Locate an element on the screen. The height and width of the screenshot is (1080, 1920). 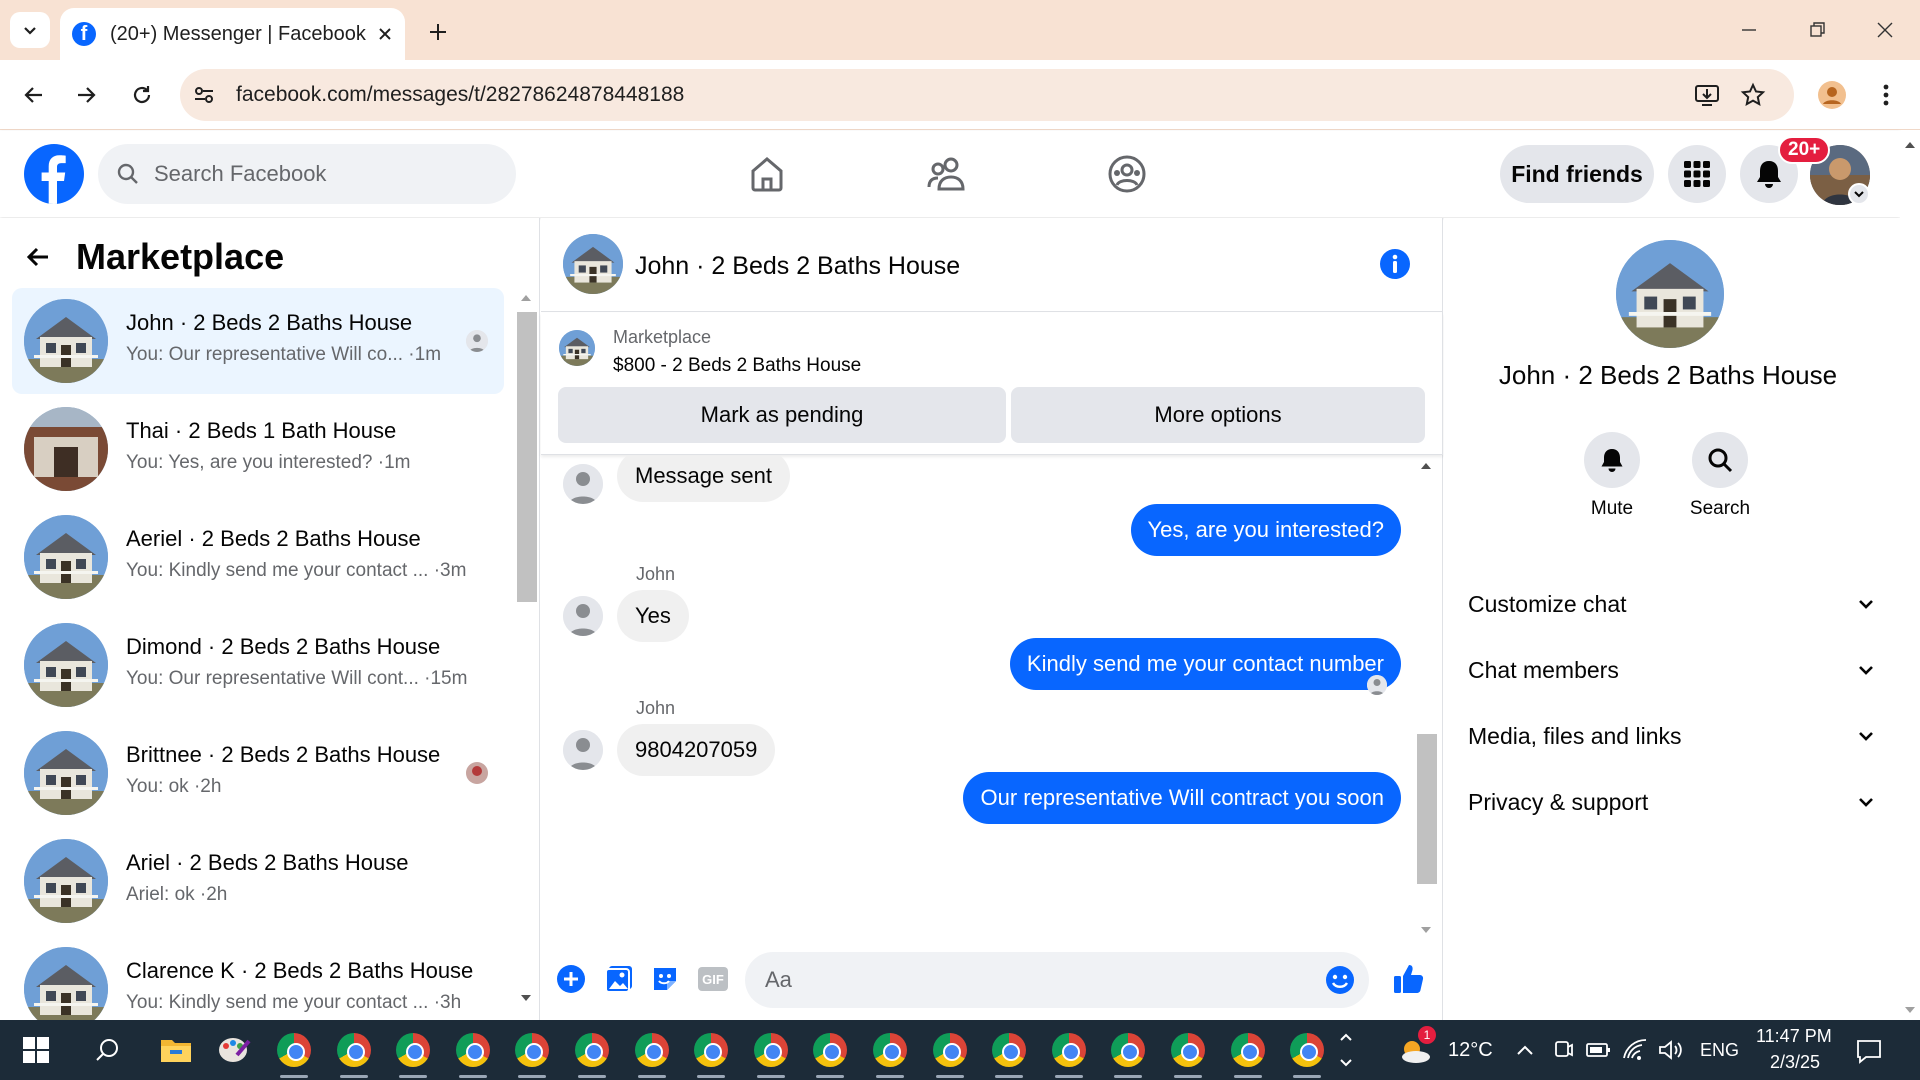
facebook-search-box: Search Facebook is located at coordinates (307, 174).